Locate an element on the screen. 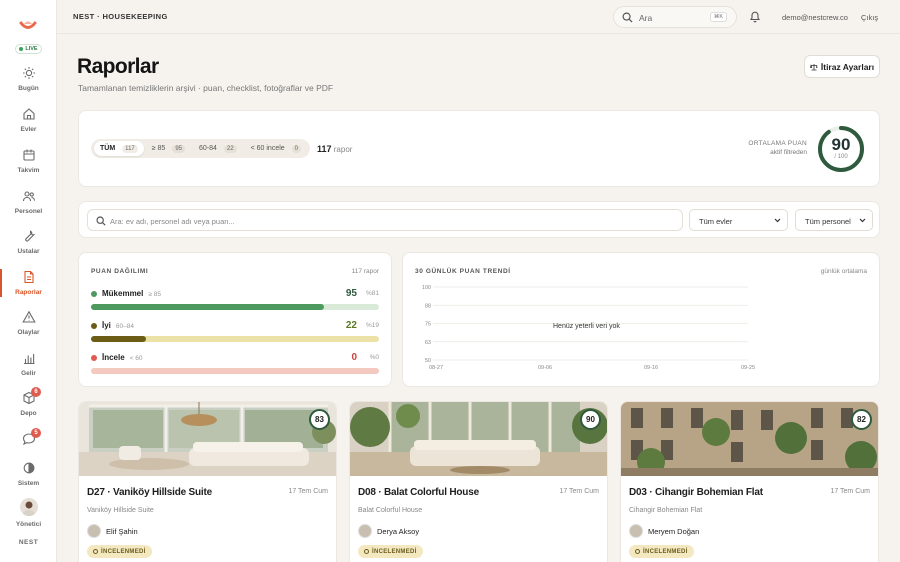 The image size is (900, 562). y-tick-label: 100 is located at coordinates (426, 288).